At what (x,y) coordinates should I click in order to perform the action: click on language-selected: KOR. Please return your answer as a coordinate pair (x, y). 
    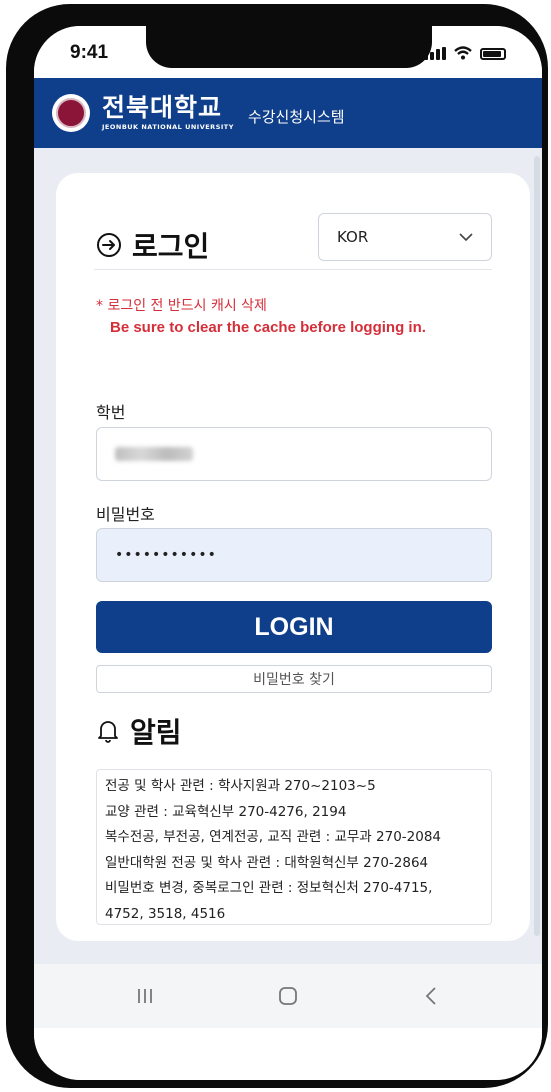
    Looking at the image, I should click on (353, 237).